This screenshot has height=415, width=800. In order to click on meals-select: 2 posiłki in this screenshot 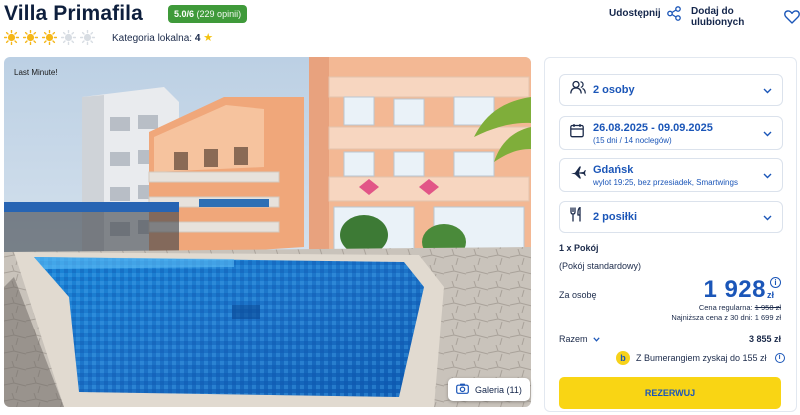, I will do `click(671, 217)`.